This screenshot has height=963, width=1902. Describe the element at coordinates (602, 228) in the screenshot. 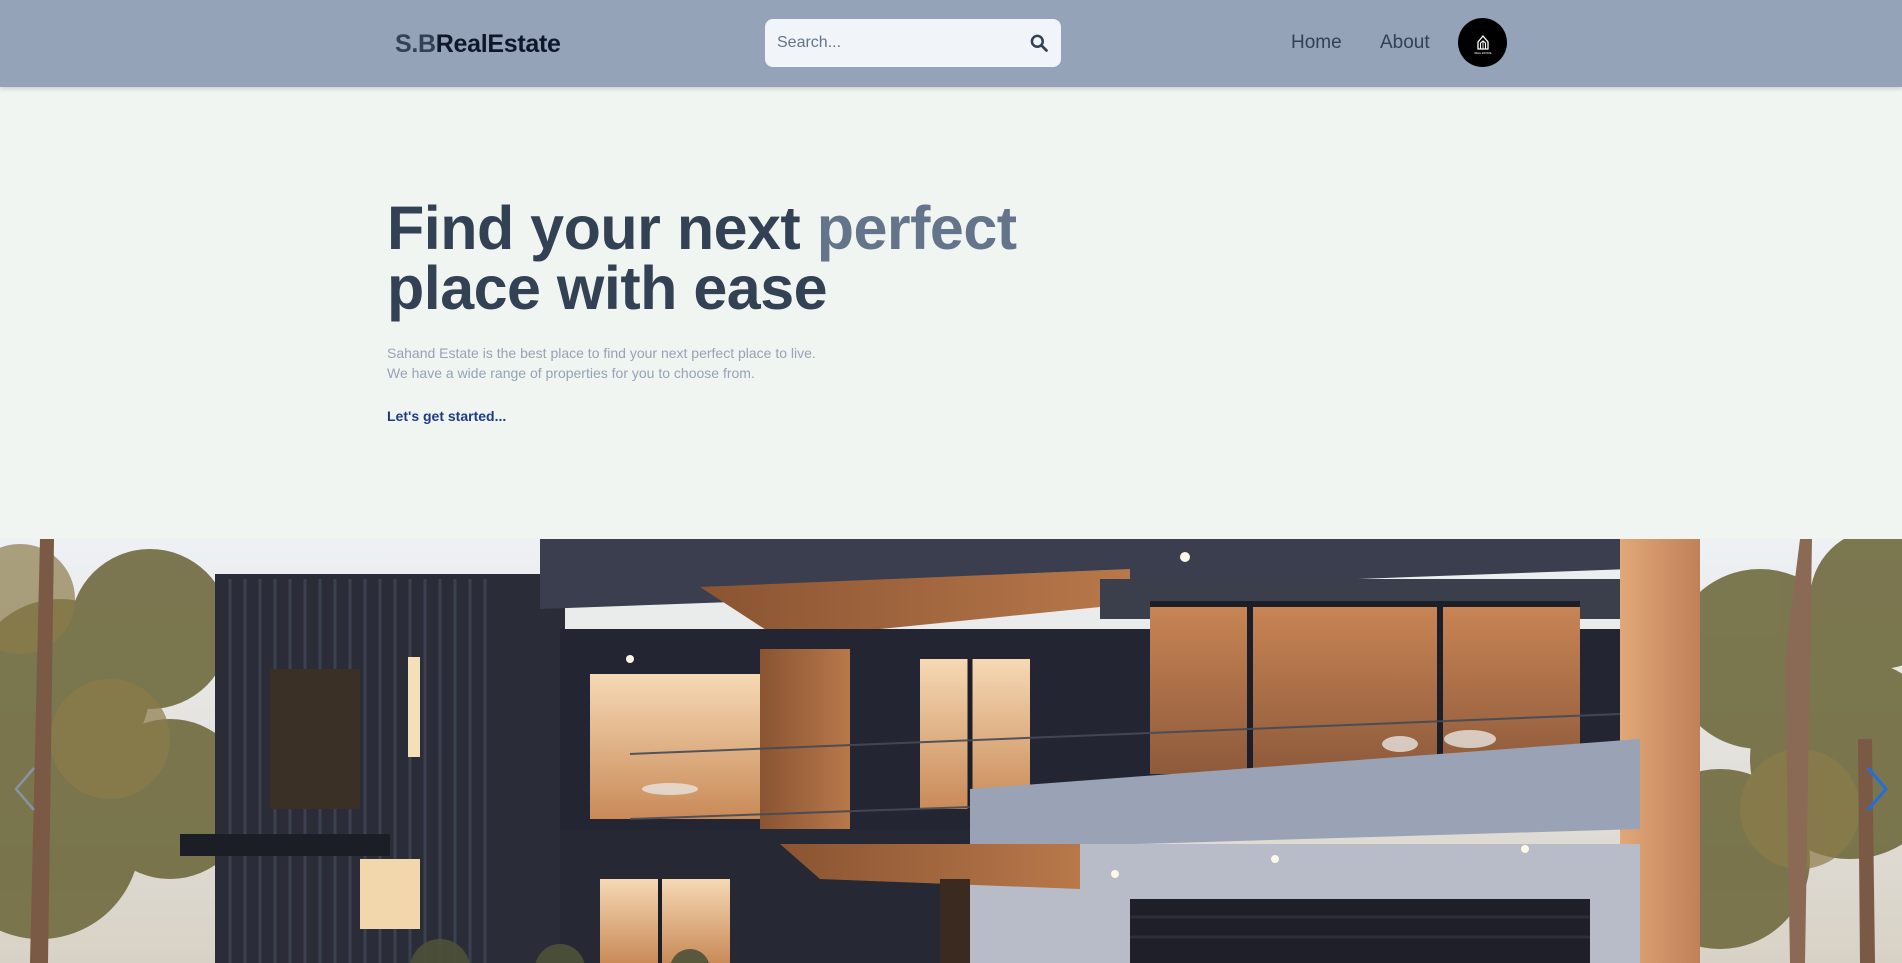

I see `hero-title-part1: Find your next` at that location.